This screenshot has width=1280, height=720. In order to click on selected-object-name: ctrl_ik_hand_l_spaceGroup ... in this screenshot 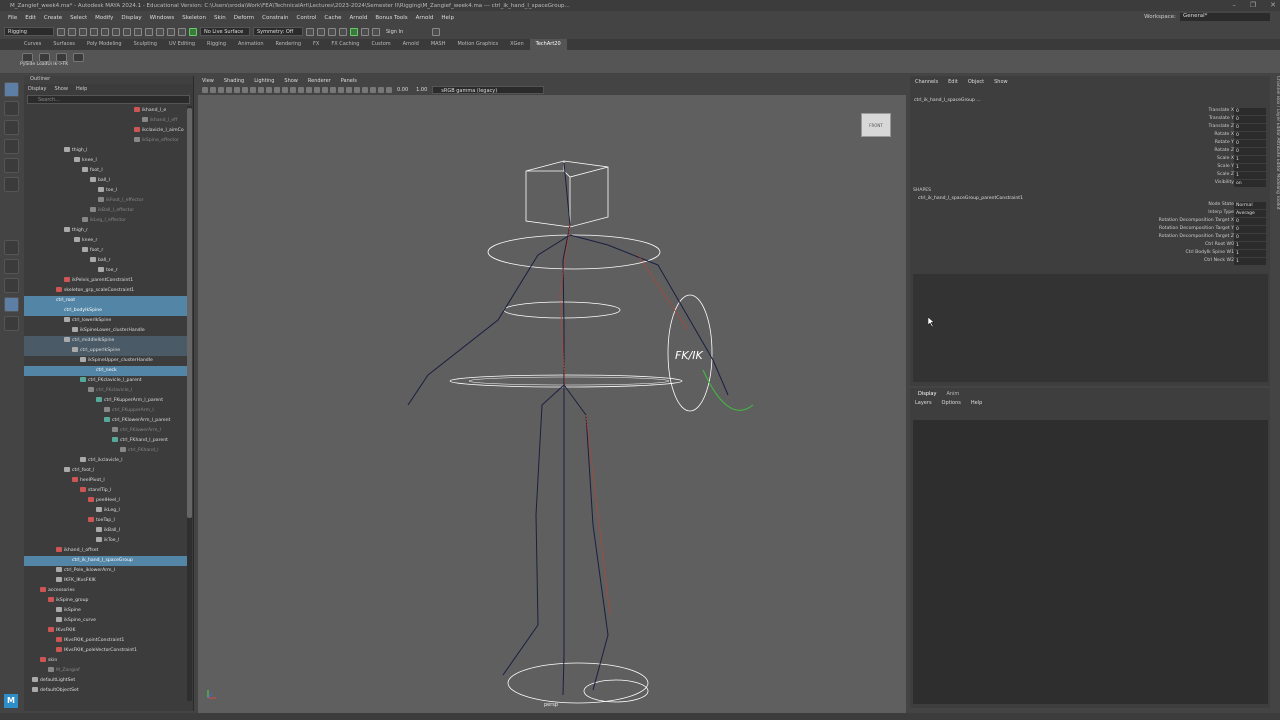, I will do `click(947, 100)`.